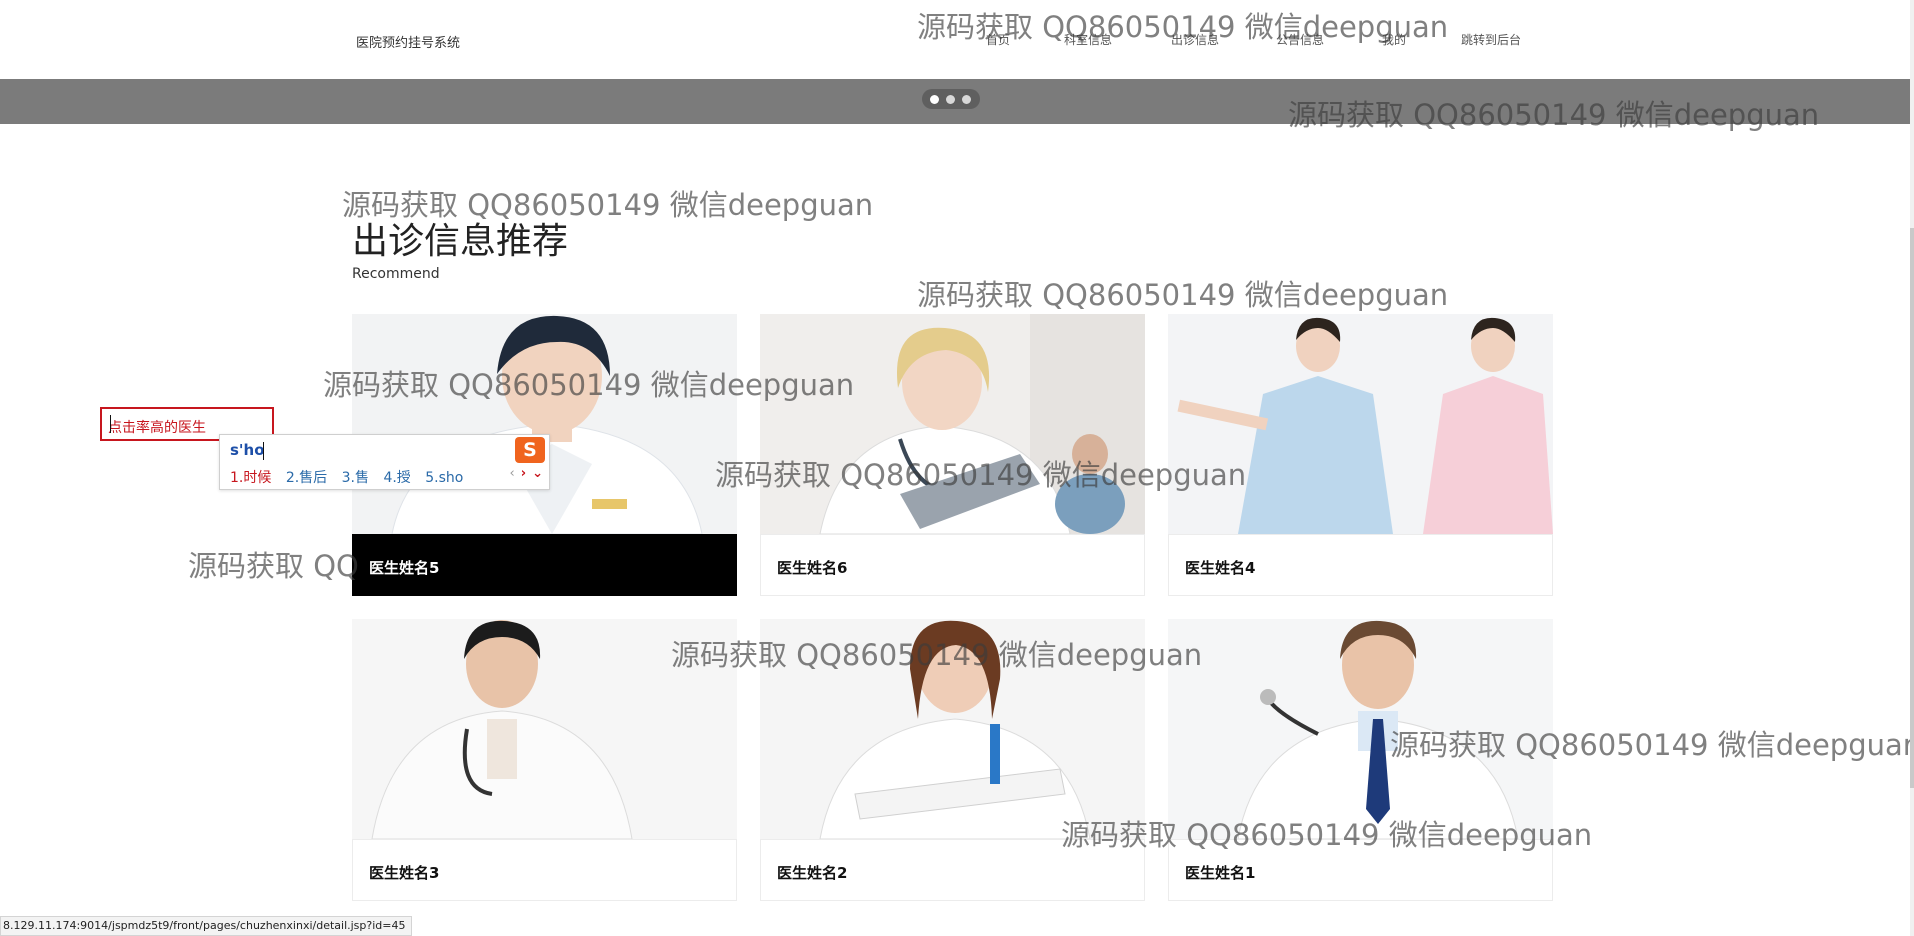 This screenshot has width=1914, height=936. I want to click on floating-search-text: 点击率高的医生, so click(157, 428).